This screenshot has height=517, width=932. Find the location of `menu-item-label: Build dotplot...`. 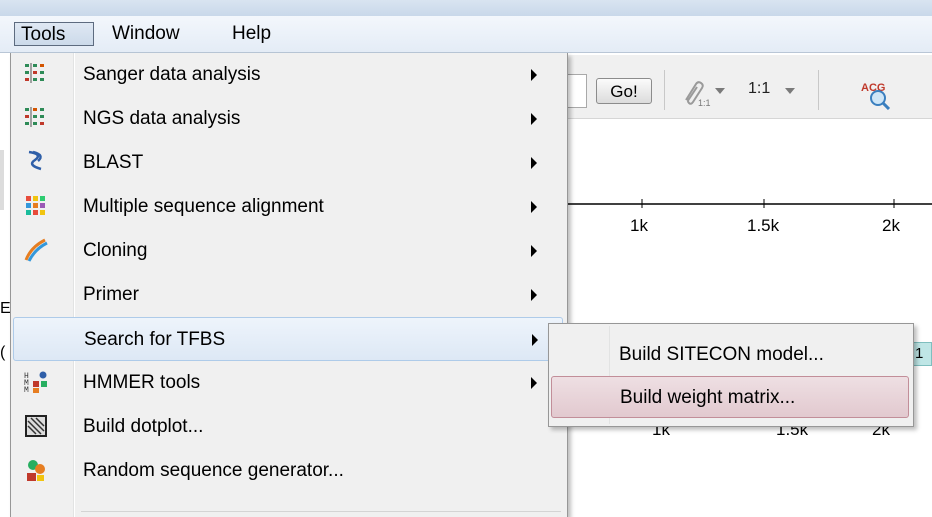

menu-item-label: Build dotplot... is located at coordinates (143, 426).